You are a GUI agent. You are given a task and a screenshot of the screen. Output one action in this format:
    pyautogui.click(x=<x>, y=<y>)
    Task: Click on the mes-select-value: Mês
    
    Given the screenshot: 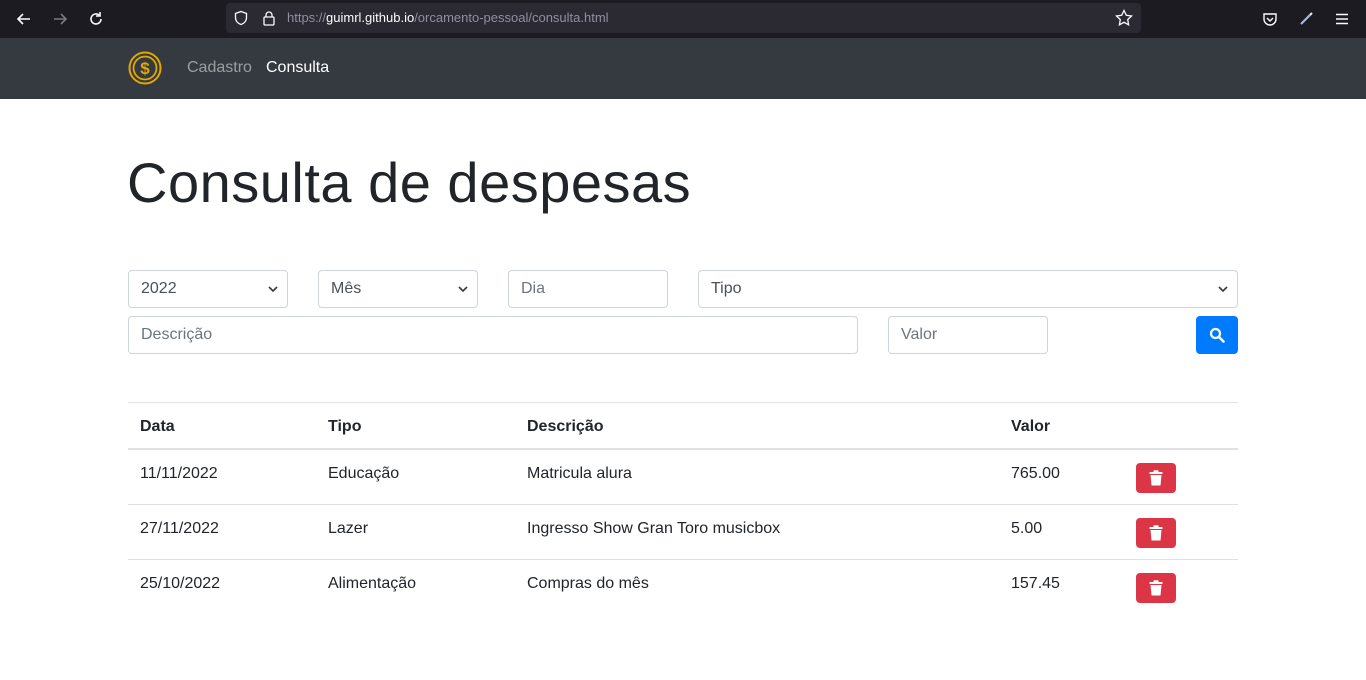 What is the action you would take?
    pyautogui.click(x=346, y=288)
    